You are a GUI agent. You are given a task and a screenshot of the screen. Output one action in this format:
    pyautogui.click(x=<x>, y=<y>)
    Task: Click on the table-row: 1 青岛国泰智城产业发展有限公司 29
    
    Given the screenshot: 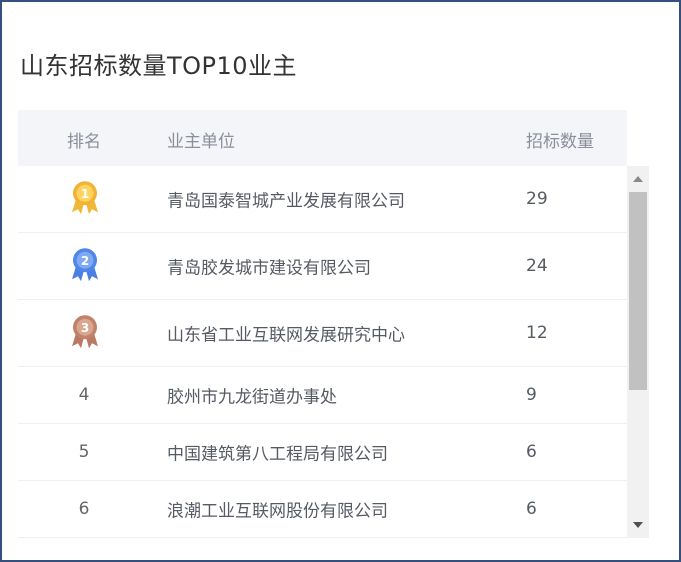 What is the action you would take?
    pyautogui.click(x=322, y=199)
    